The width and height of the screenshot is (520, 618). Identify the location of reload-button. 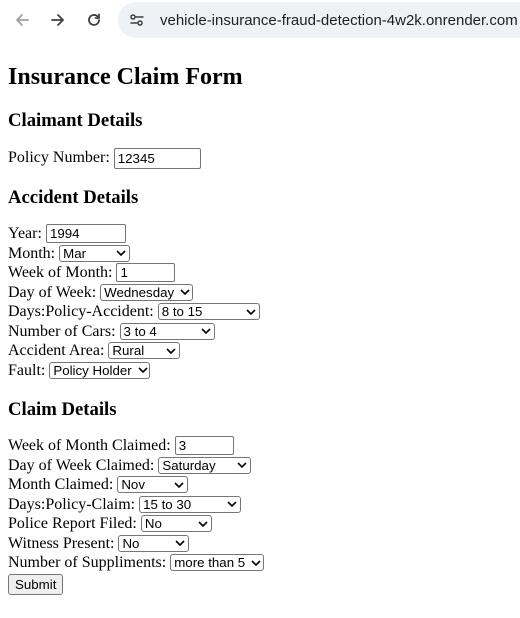
(94, 20).